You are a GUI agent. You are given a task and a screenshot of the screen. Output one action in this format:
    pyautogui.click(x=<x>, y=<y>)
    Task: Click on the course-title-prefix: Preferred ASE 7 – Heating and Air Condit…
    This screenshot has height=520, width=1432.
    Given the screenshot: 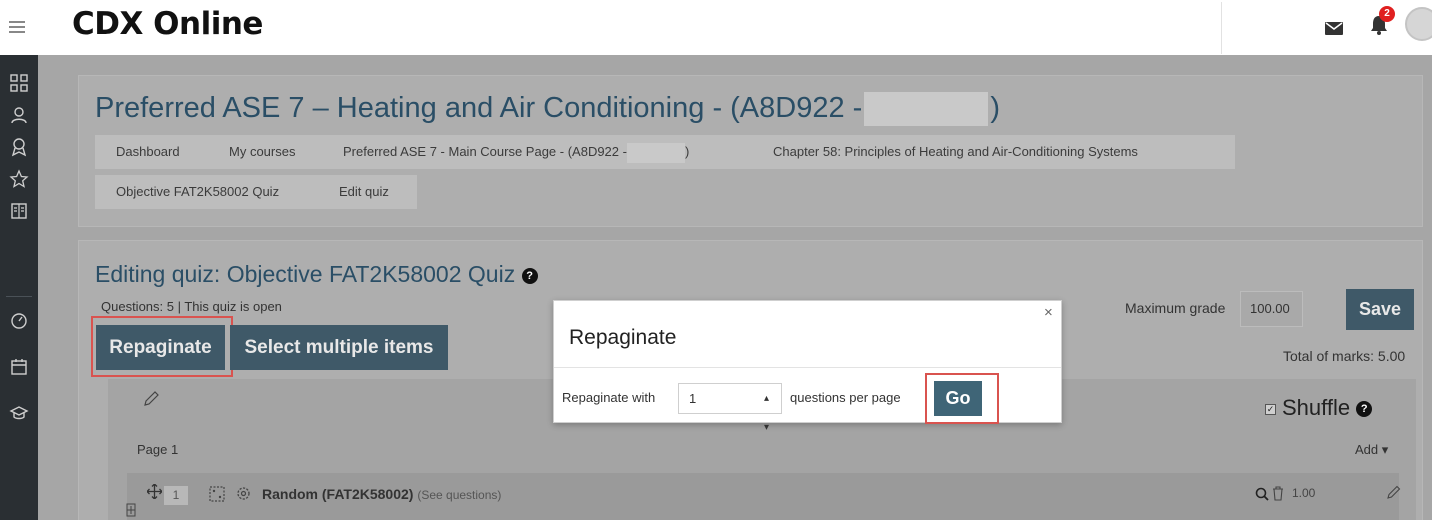 What is the action you would take?
    pyautogui.click(x=479, y=108)
    